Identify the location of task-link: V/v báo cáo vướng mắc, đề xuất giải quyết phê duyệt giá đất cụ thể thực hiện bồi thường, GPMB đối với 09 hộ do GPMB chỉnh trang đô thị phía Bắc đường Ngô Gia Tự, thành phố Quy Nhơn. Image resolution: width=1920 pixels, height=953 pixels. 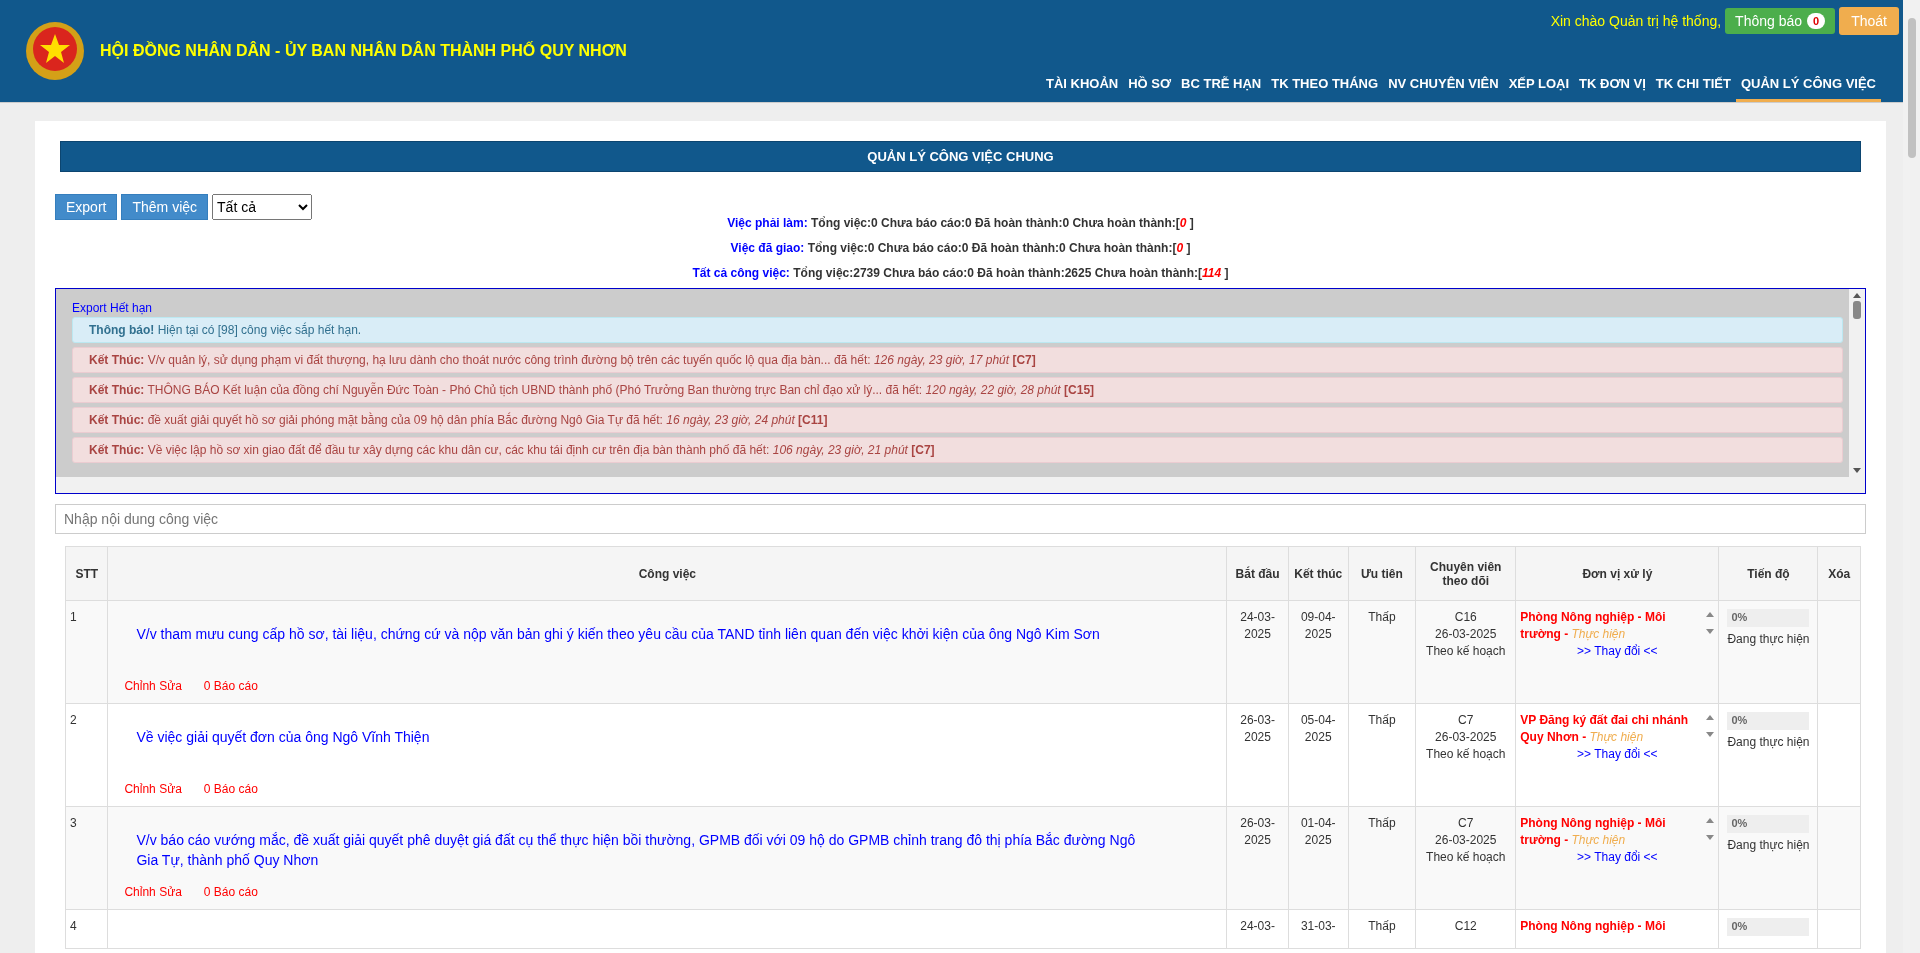
(646, 851).